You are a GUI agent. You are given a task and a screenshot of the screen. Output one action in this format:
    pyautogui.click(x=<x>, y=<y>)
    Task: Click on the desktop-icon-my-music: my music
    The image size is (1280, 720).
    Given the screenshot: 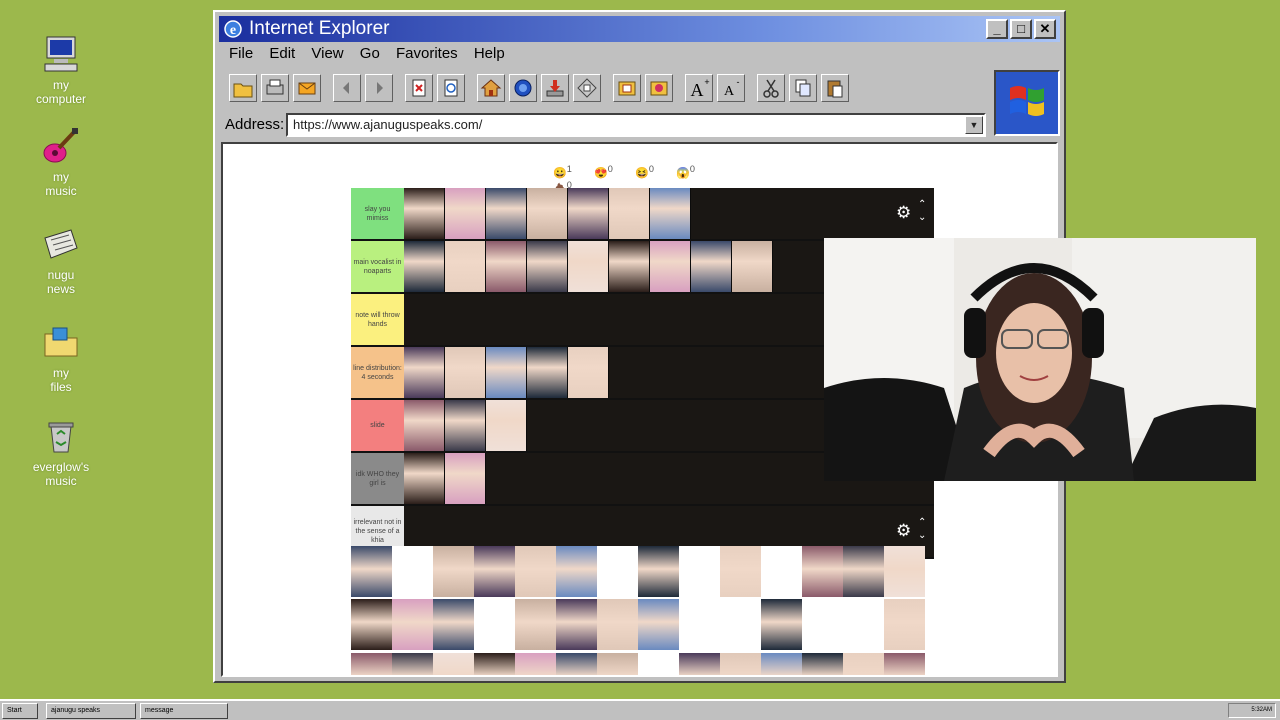 What is the action you would take?
    pyautogui.click(x=61, y=162)
    